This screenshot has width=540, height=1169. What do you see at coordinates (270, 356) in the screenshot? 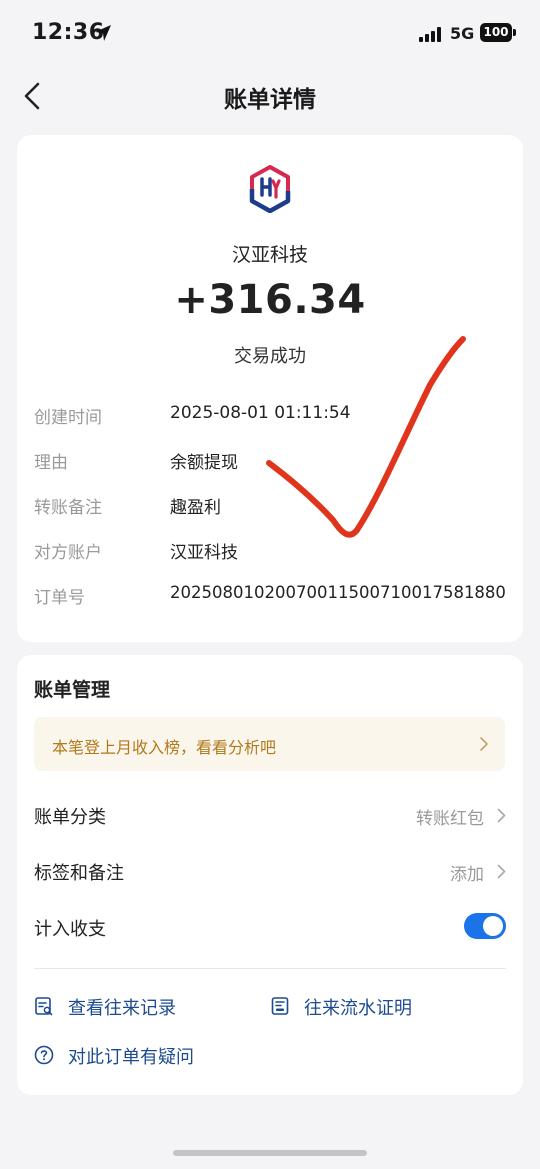
I see `transaction-status: 交易成功` at bounding box center [270, 356].